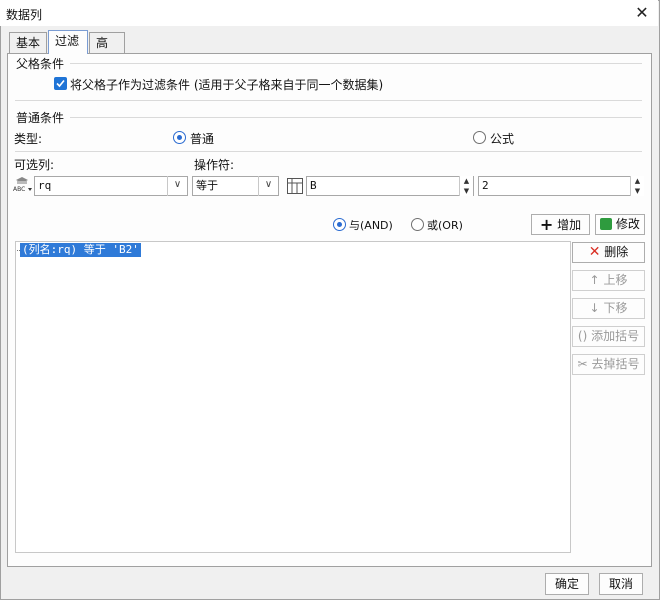 This screenshot has width=660, height=600. Describe the element at coordinates (582, 364) in the screenshot. I see `remove-bracket-icon: ✂` at that location.